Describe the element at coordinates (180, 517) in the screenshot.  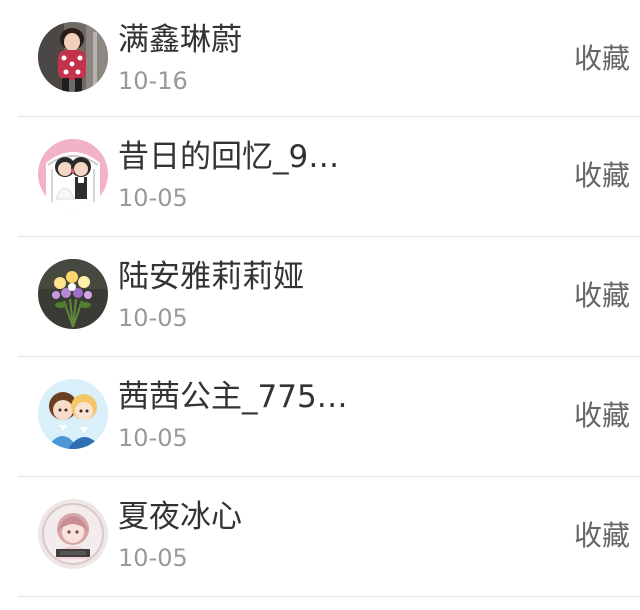
I see `username: 夏夜冰心` at that location.